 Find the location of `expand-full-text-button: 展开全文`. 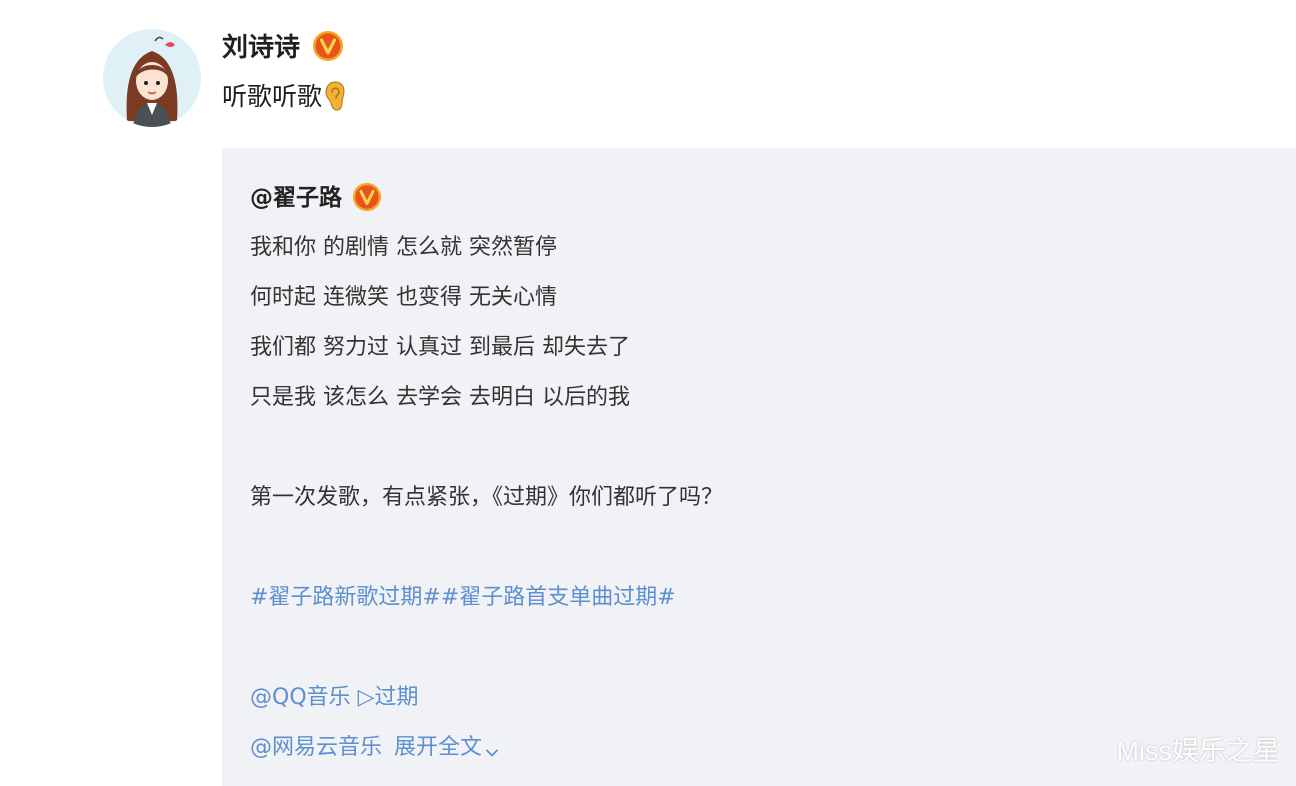

expand-full-text-button: 展开全文 is located at coordinates (446, 747).